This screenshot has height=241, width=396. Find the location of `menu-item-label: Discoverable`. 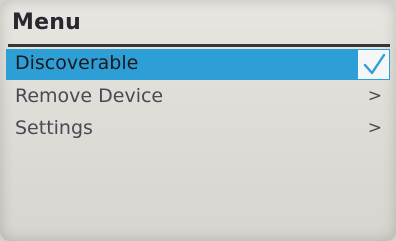

menu-item-label: Discoverable is located at coordinates (77, 63).